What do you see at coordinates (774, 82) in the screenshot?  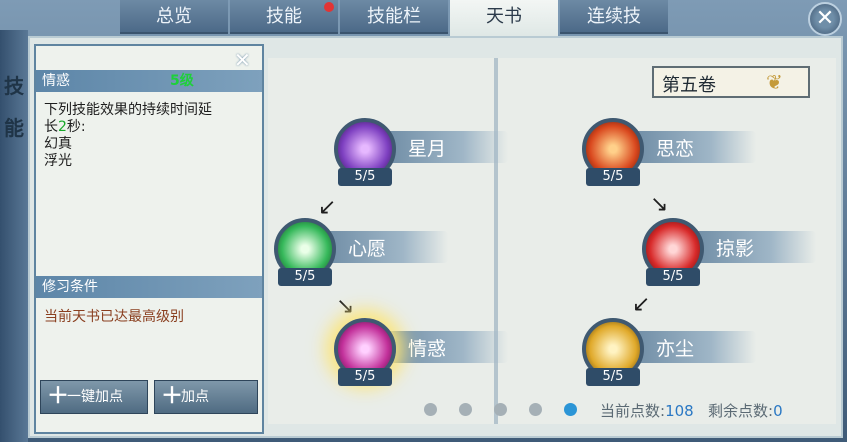 I see `chevron-down-icon: ❦` at bounding box center [774, 82].